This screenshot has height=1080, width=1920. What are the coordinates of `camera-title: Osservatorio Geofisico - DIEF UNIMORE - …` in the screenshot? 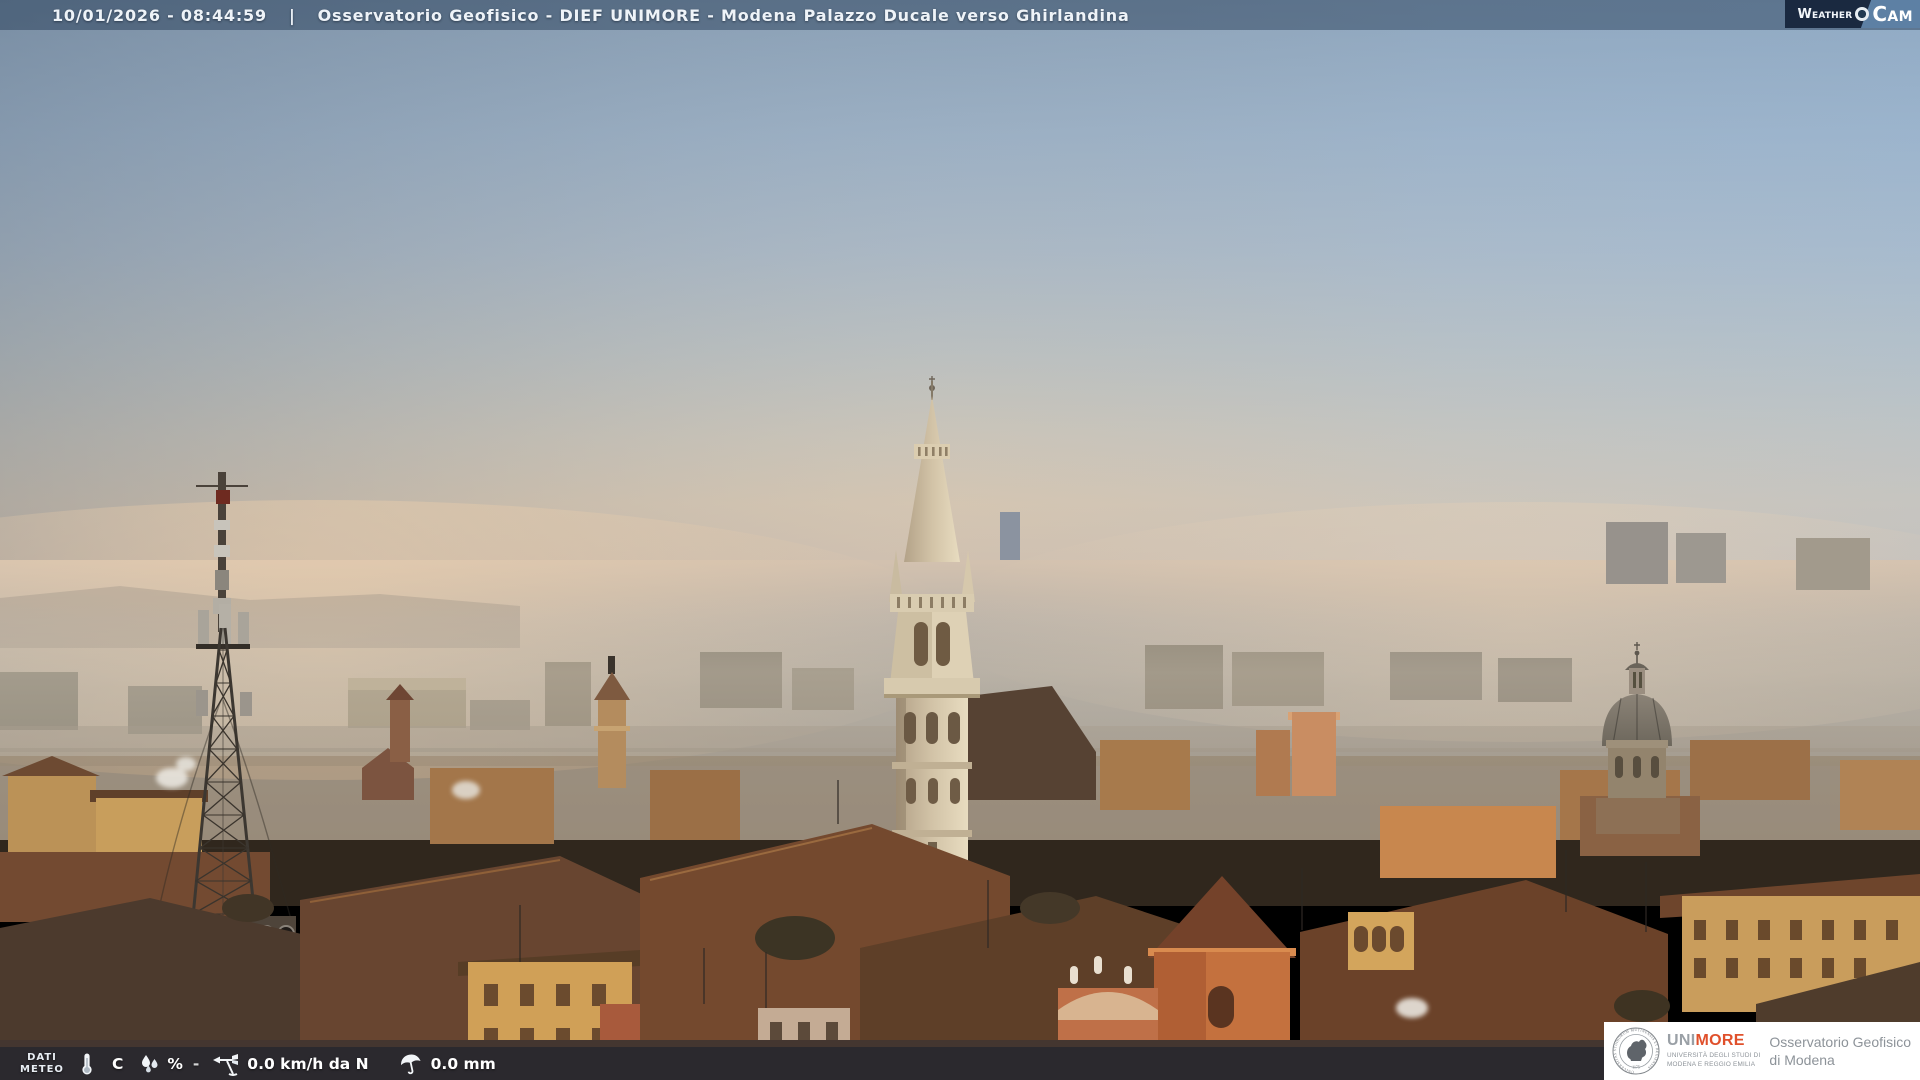 It's located at (723, 15).